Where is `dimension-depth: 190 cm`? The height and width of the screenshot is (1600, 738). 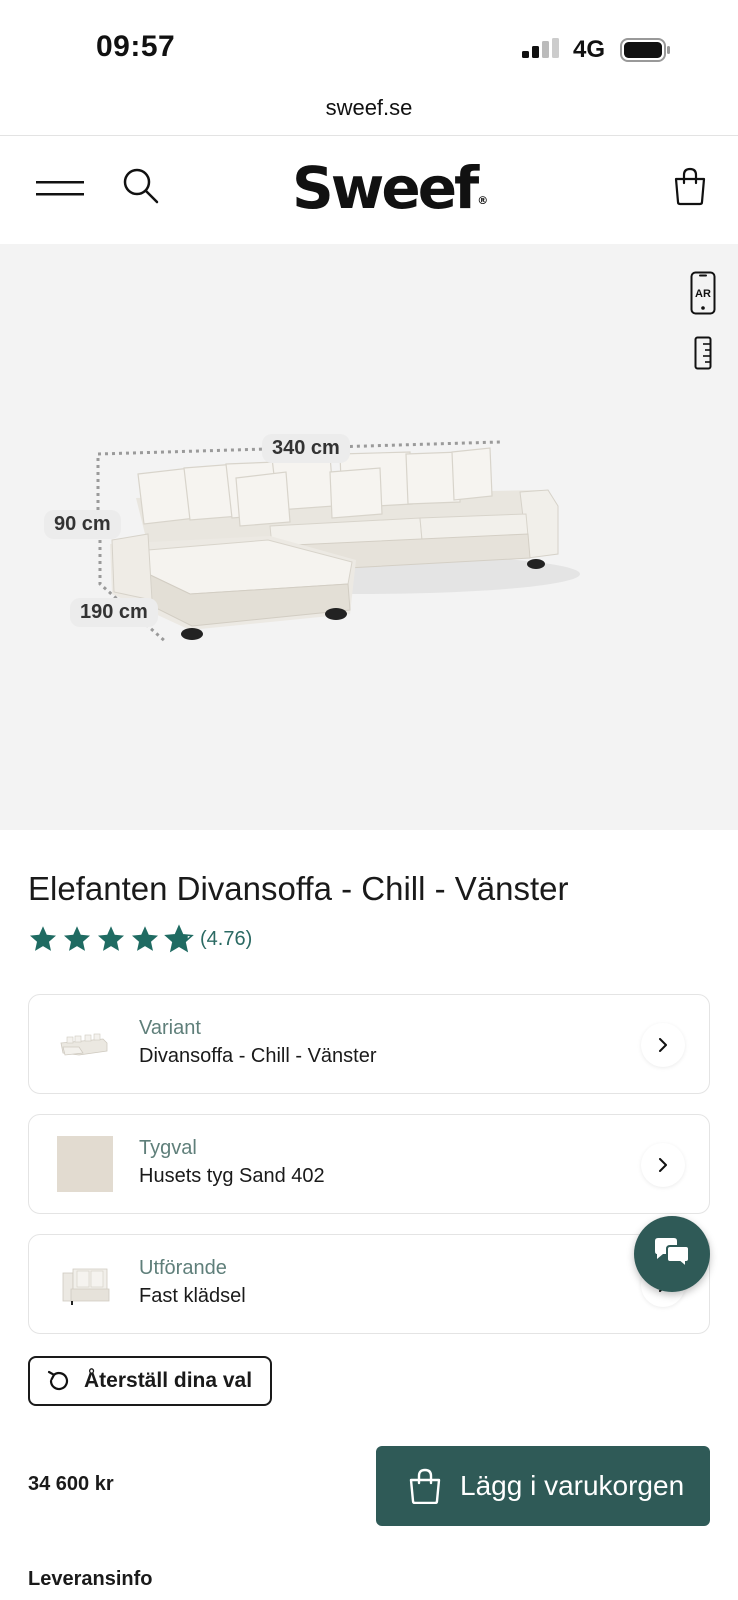
dimension-depth: 190 cm is located at coordinates (114, 612).